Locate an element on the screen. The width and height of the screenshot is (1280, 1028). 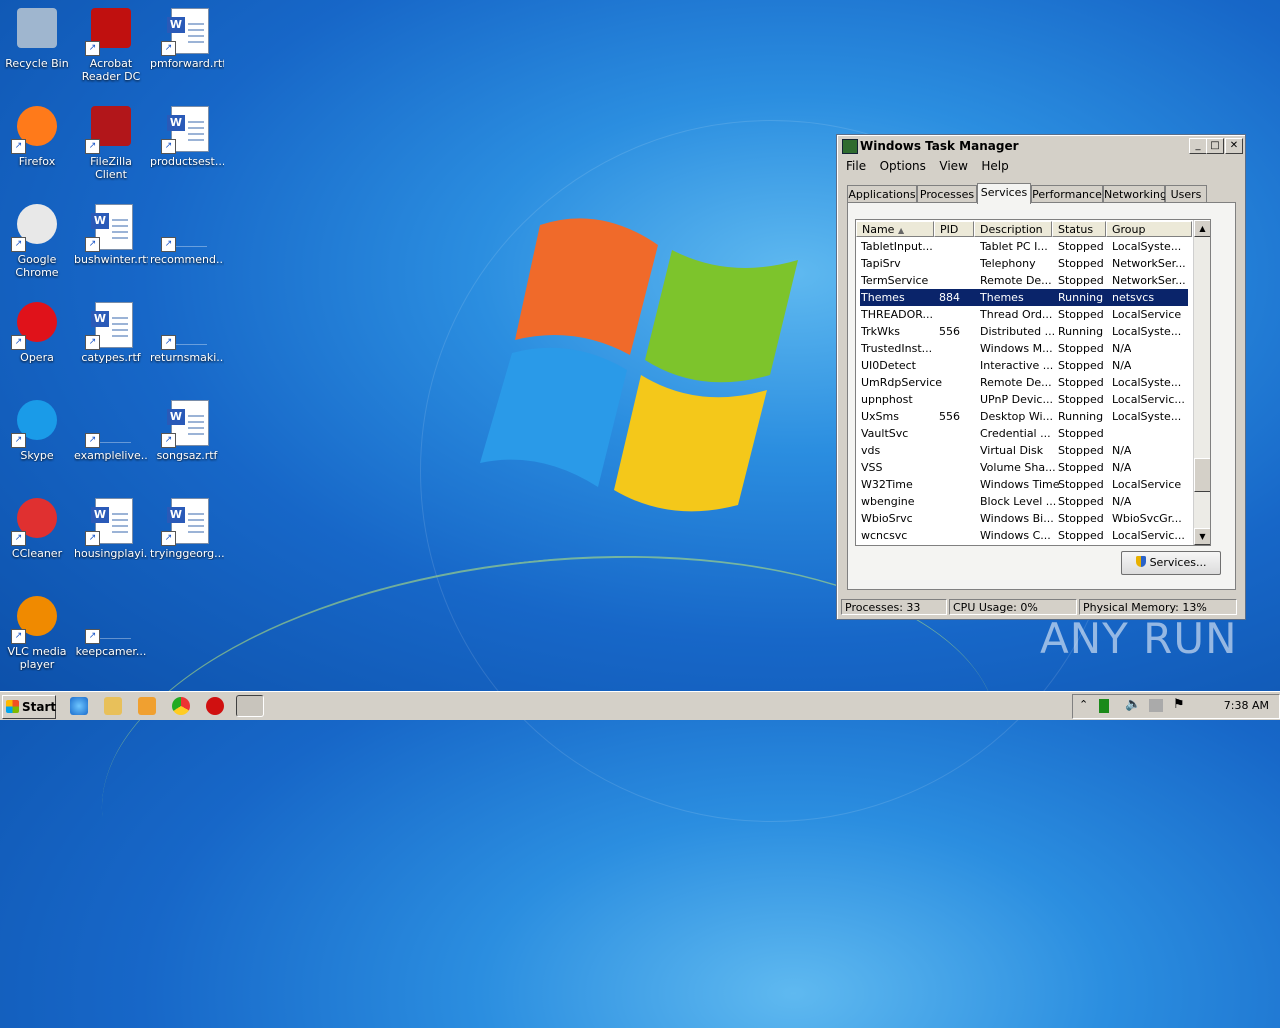
menu-view: View is located at coordinates (953, 166).